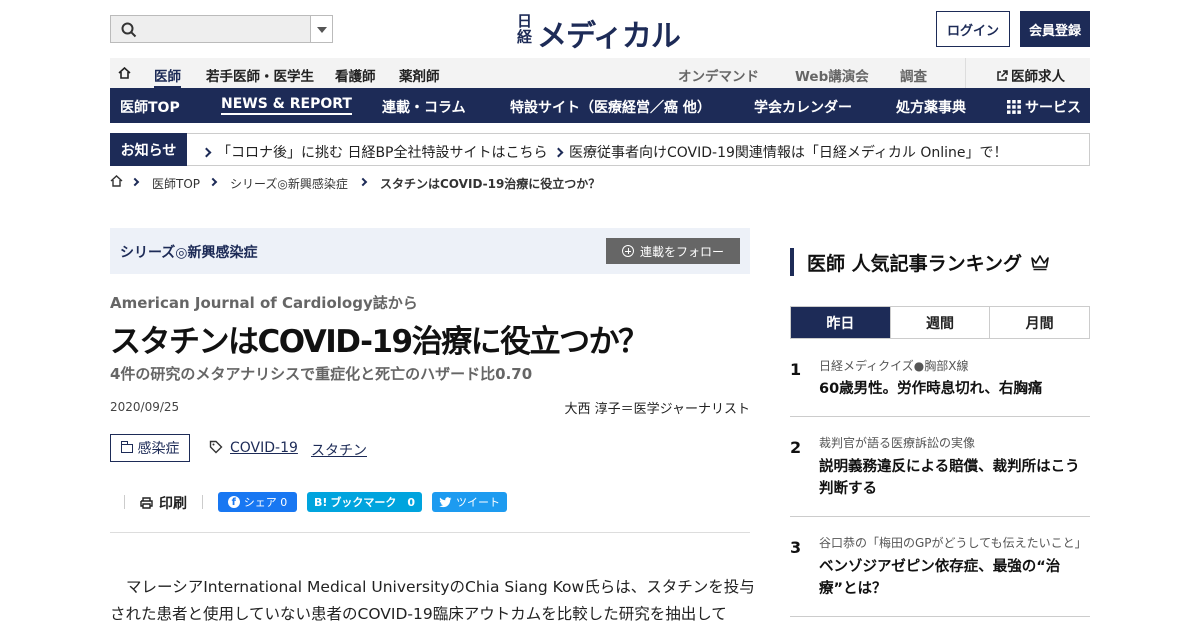 Image resolution: width=1200 pixels, height=630 pixels. I want to click on printer-icon, so click(146, 503).